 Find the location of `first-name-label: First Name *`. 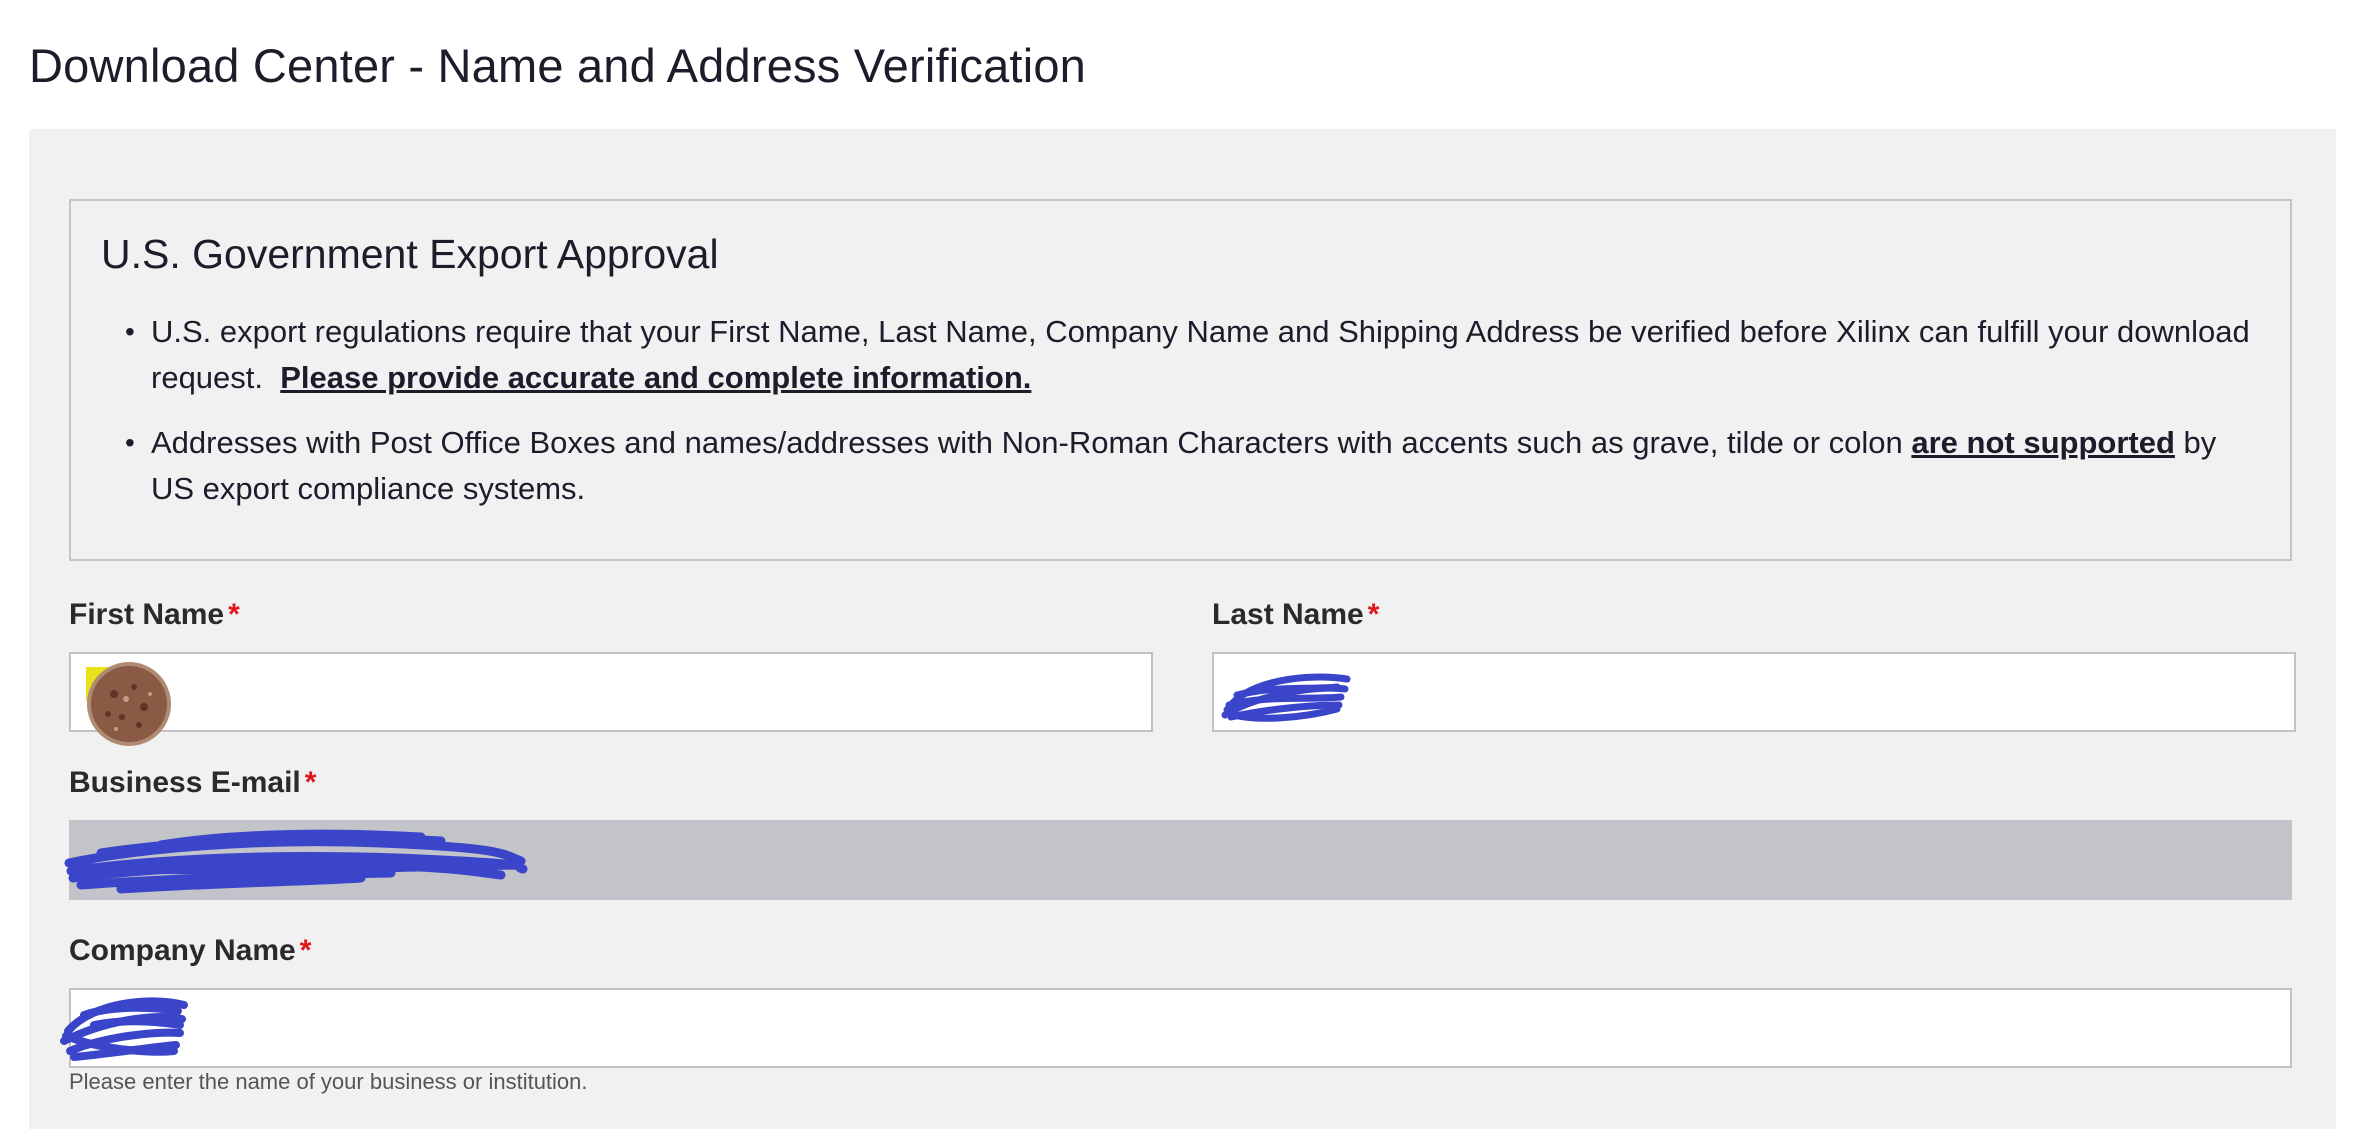

first-name-label: First Name * is located at coordinates (154, 615).